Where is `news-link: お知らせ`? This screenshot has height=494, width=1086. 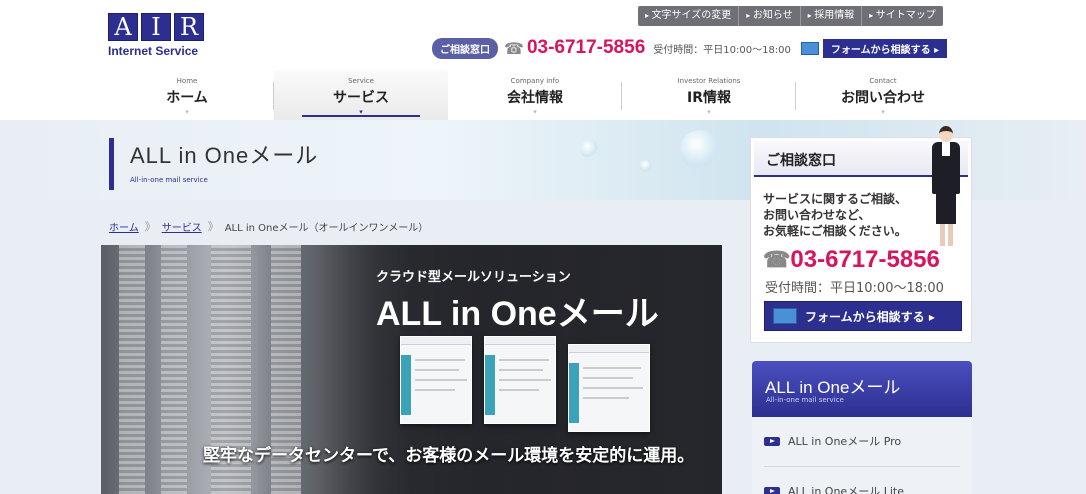
news-link: お知らせ is located at coordinates (770, 16).